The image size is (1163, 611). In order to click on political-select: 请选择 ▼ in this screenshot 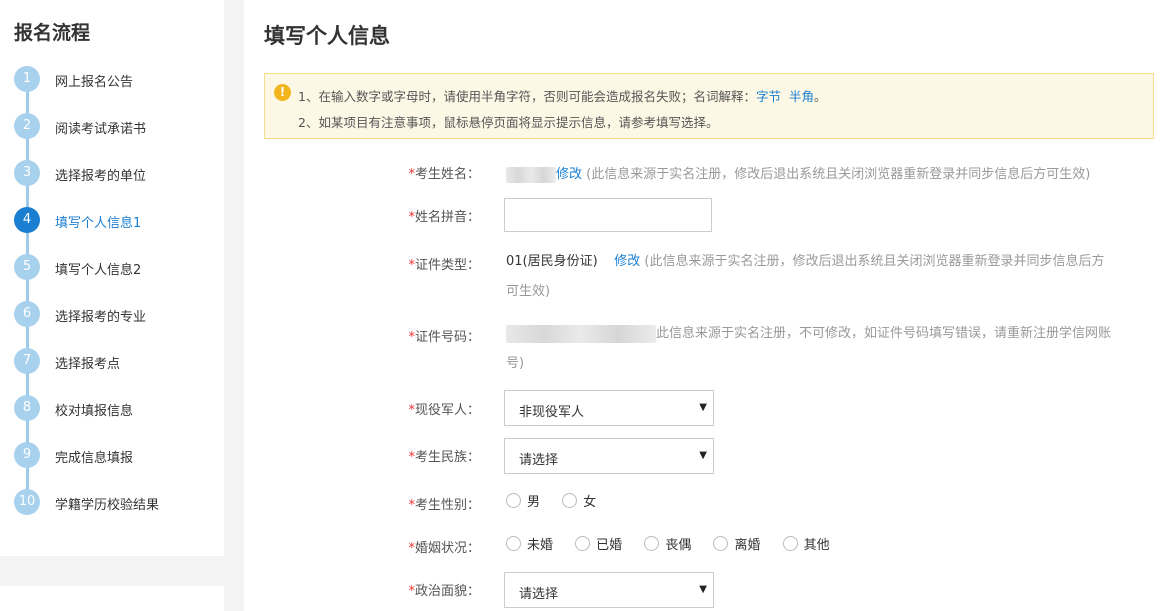, I will do `click(609, 590)`.